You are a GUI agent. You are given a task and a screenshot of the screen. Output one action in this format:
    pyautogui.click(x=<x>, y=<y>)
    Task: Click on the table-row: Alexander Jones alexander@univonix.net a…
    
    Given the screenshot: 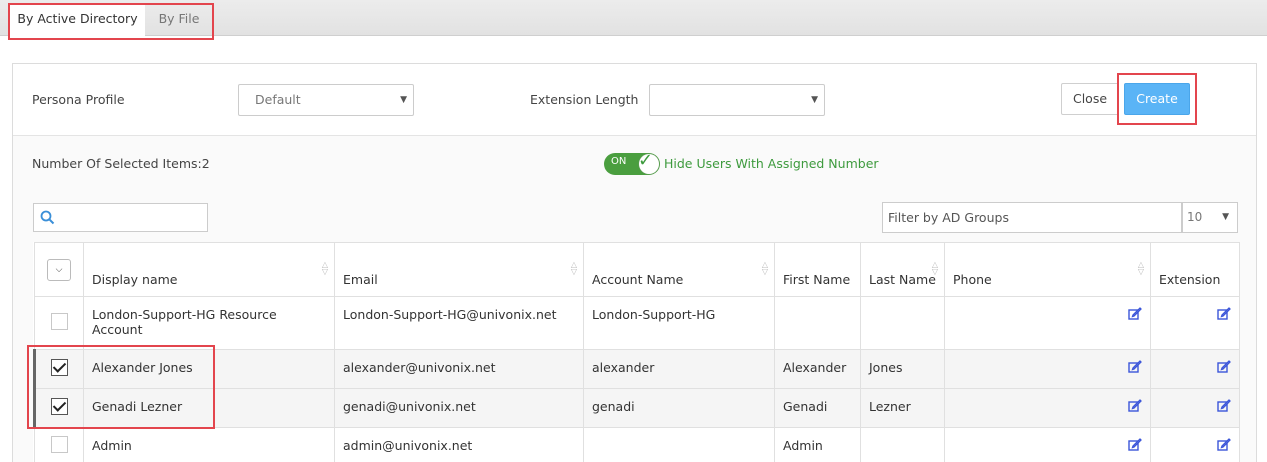 What is the action you would take?
    pyautogui.click(x=636, y=369)
    